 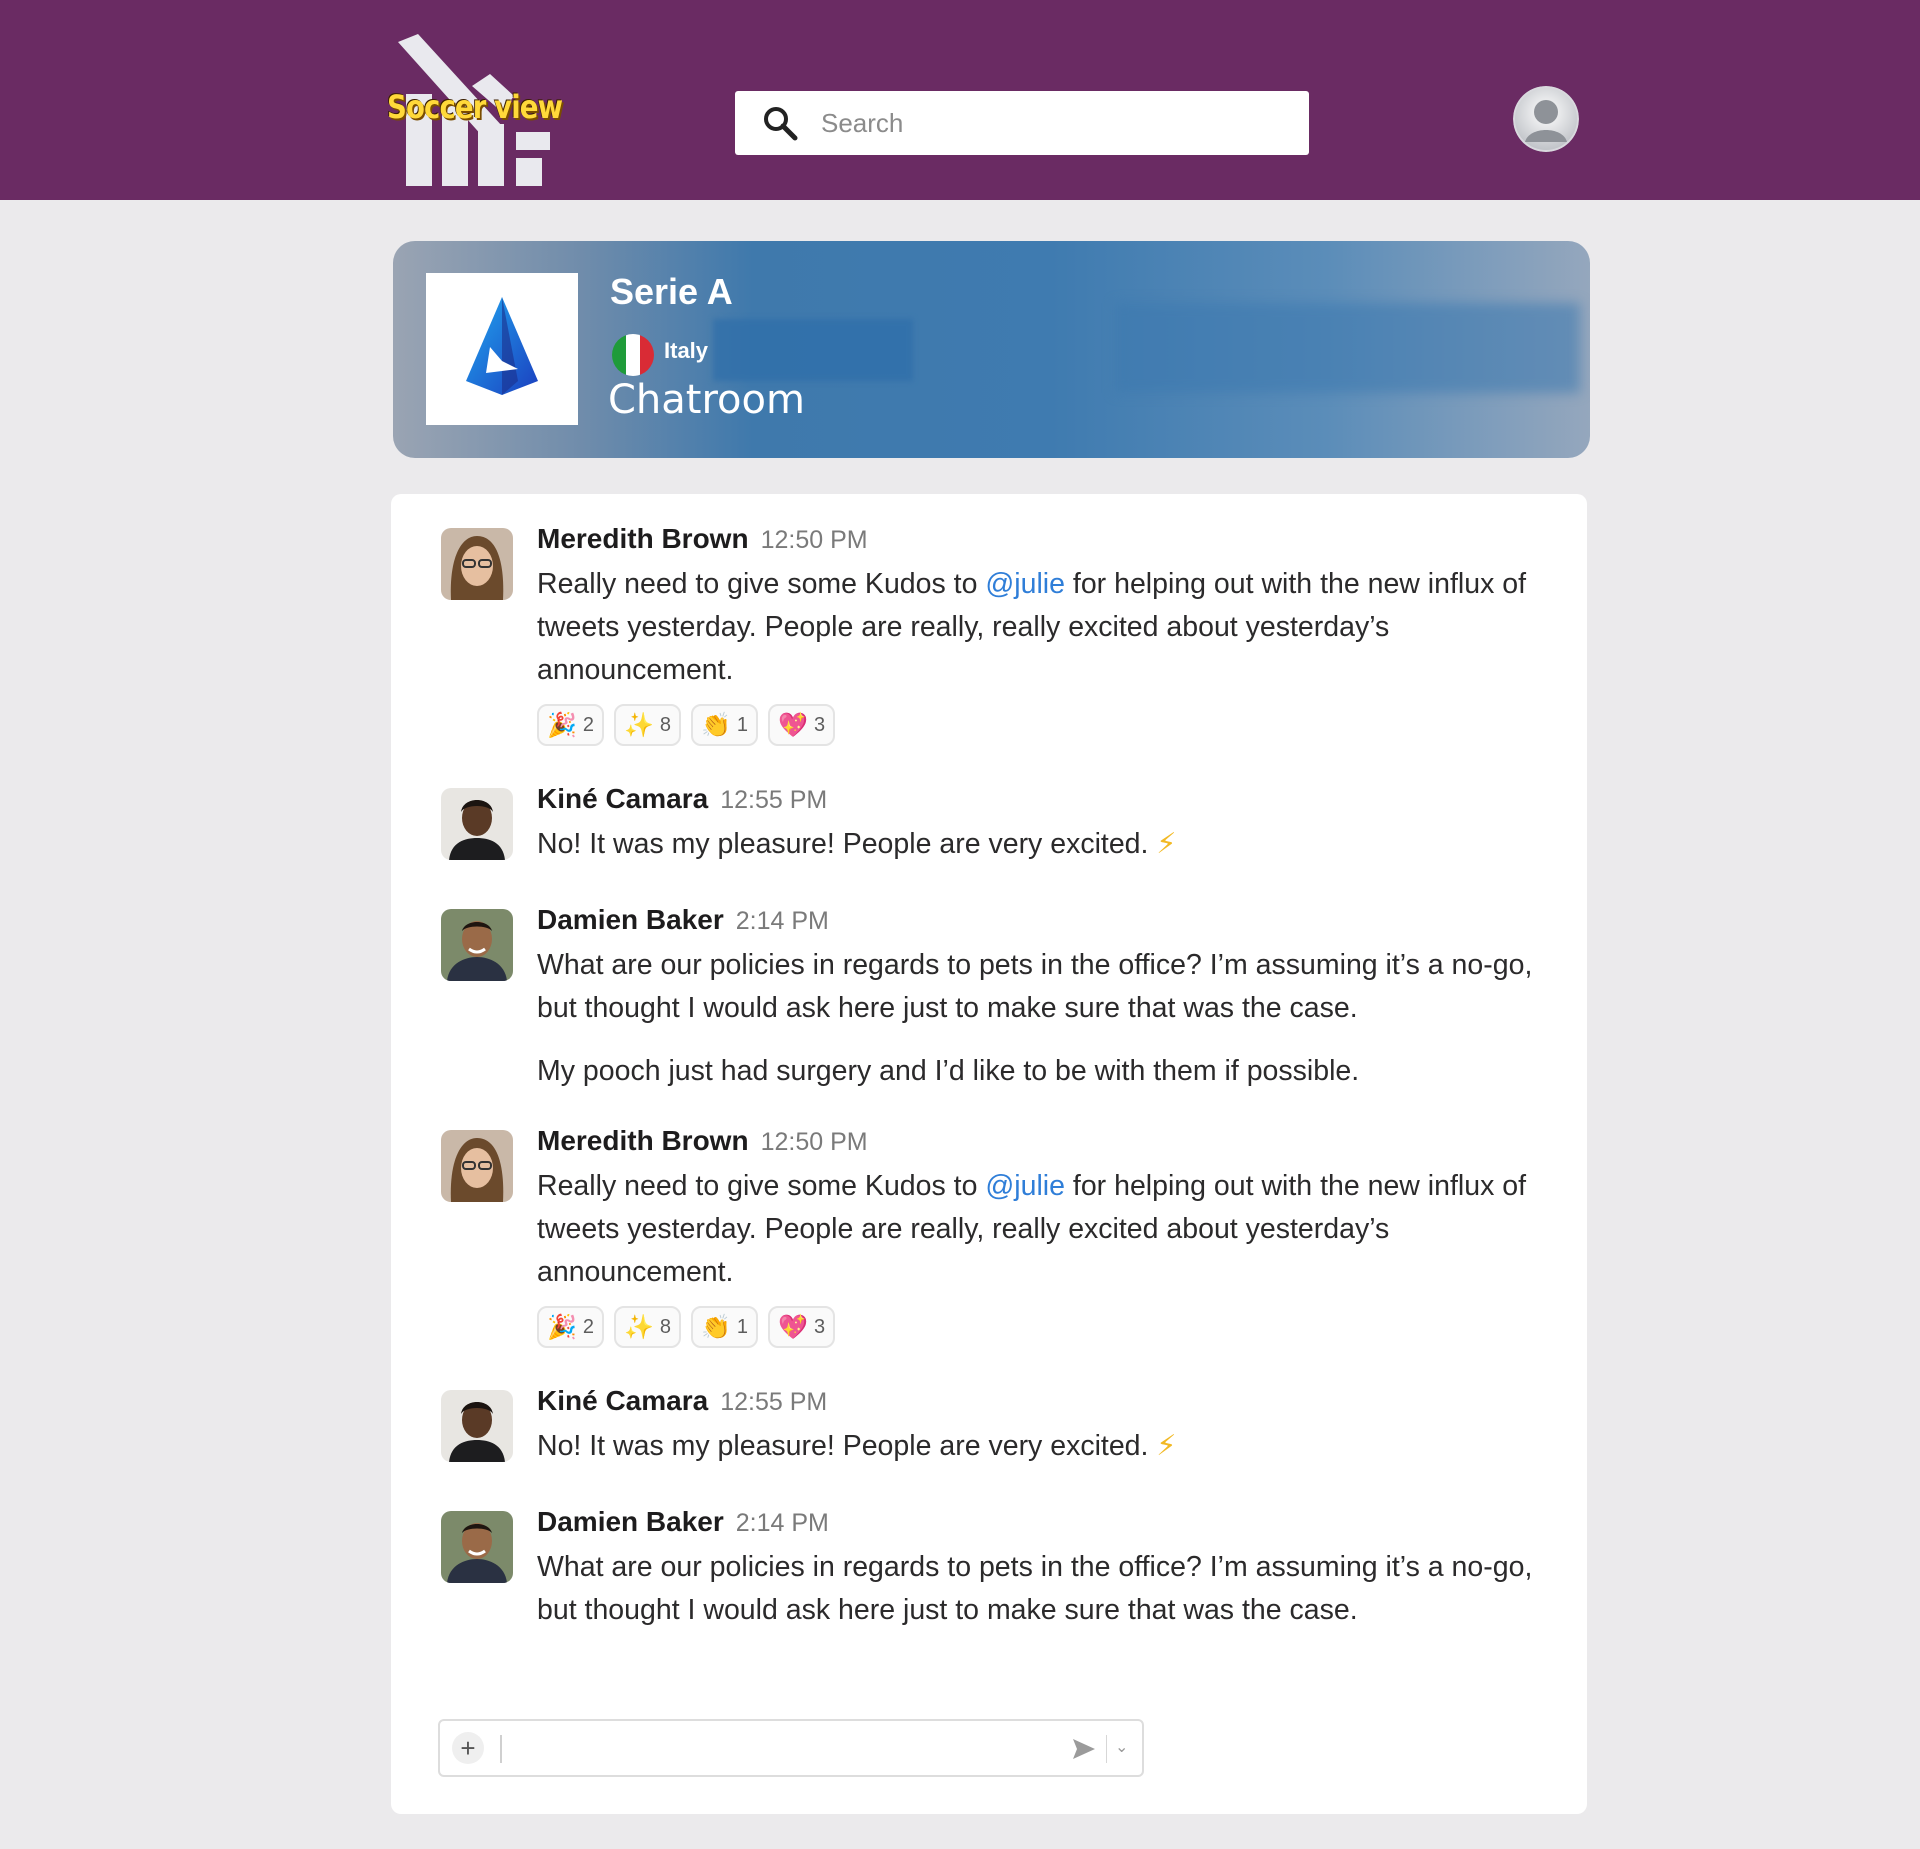 I want to click on league-logo, so click(x=502, y=349).